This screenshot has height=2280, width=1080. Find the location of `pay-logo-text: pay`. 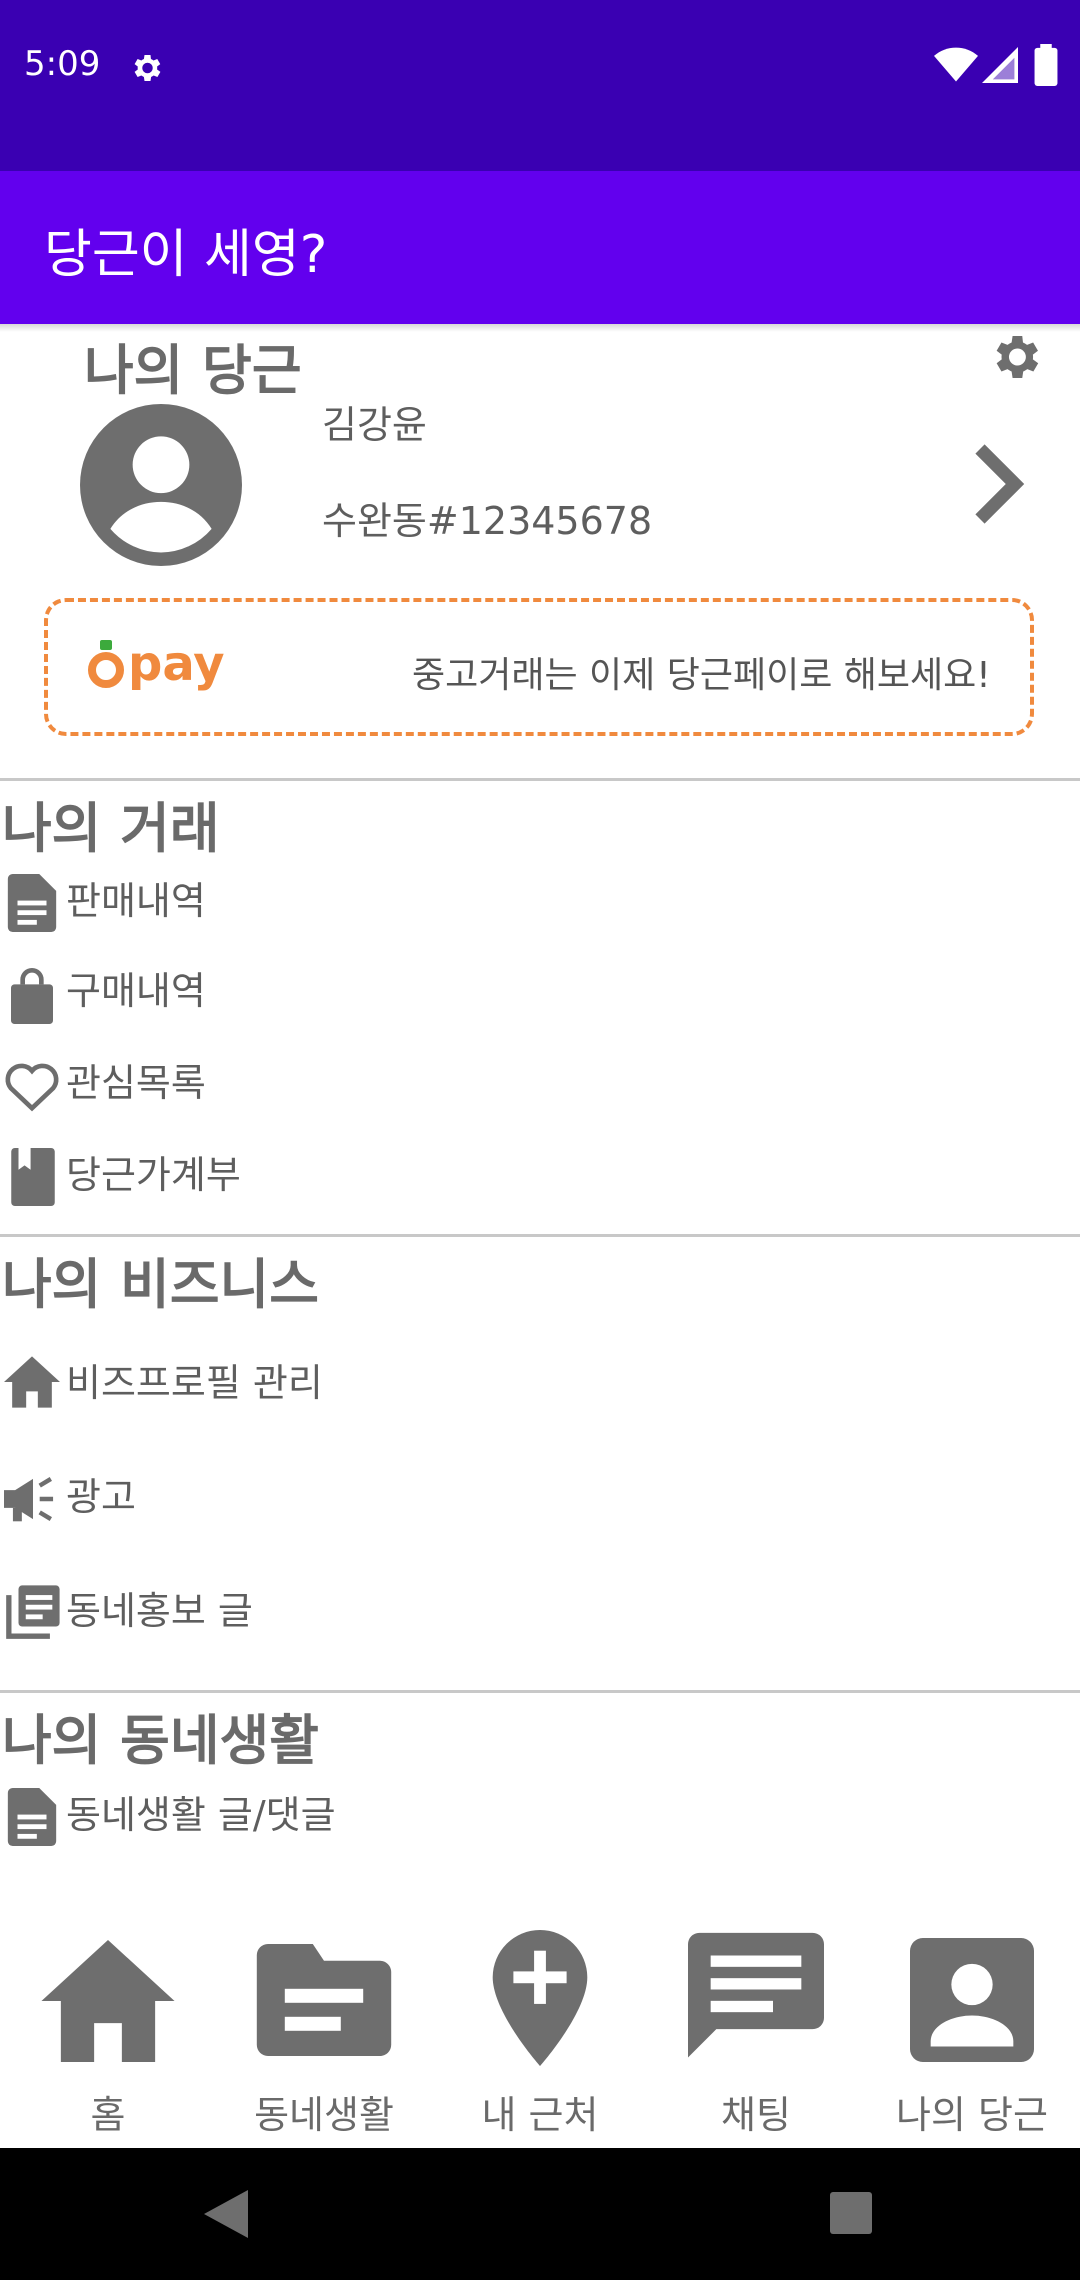

pay-logo-text: pay is located at coordinates (176, 664).